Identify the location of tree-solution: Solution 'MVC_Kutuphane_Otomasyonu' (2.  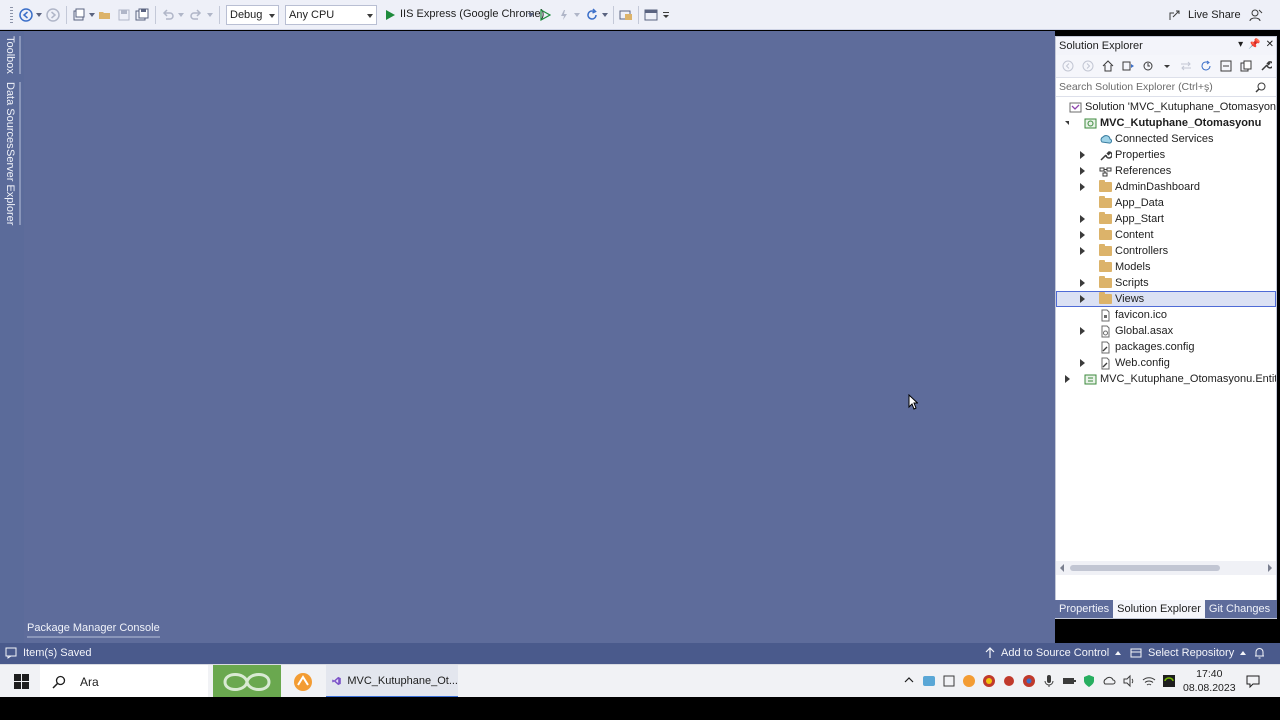
(1166, 107).